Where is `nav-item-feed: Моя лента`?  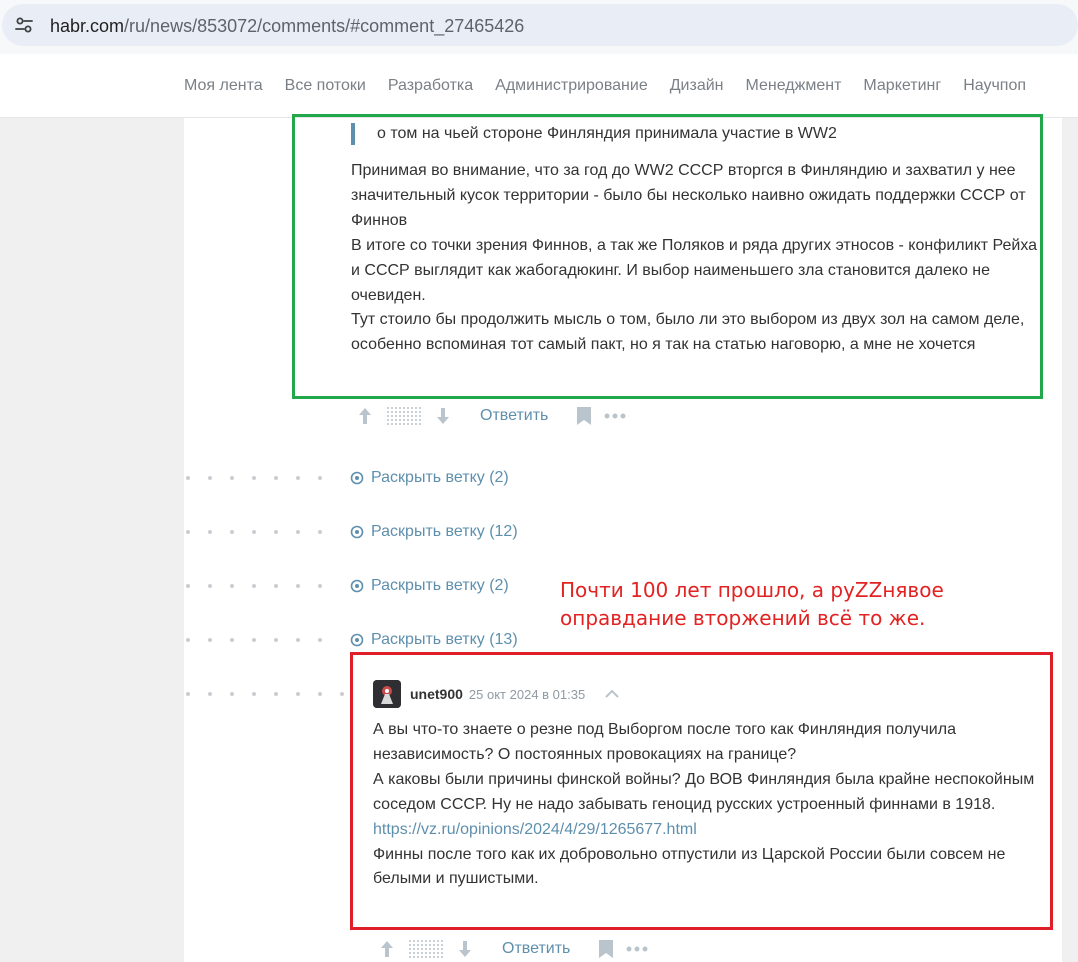
nav-item-feed: Моя лента is located at coordinates (223, 86).